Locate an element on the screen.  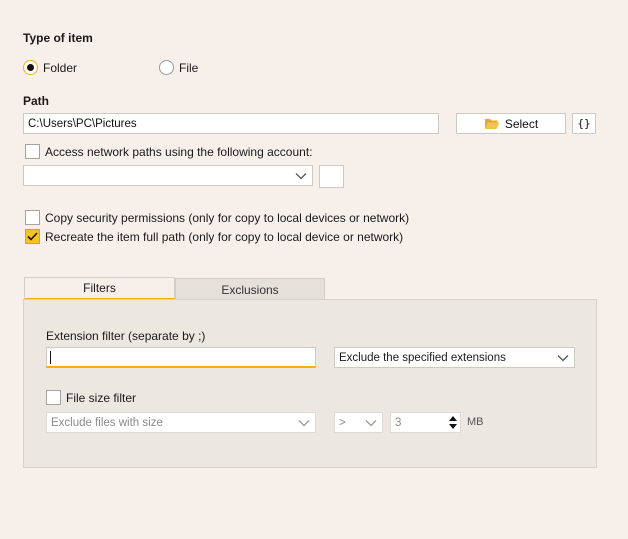
radio-checked-icon is located at coordinates (30, 67).